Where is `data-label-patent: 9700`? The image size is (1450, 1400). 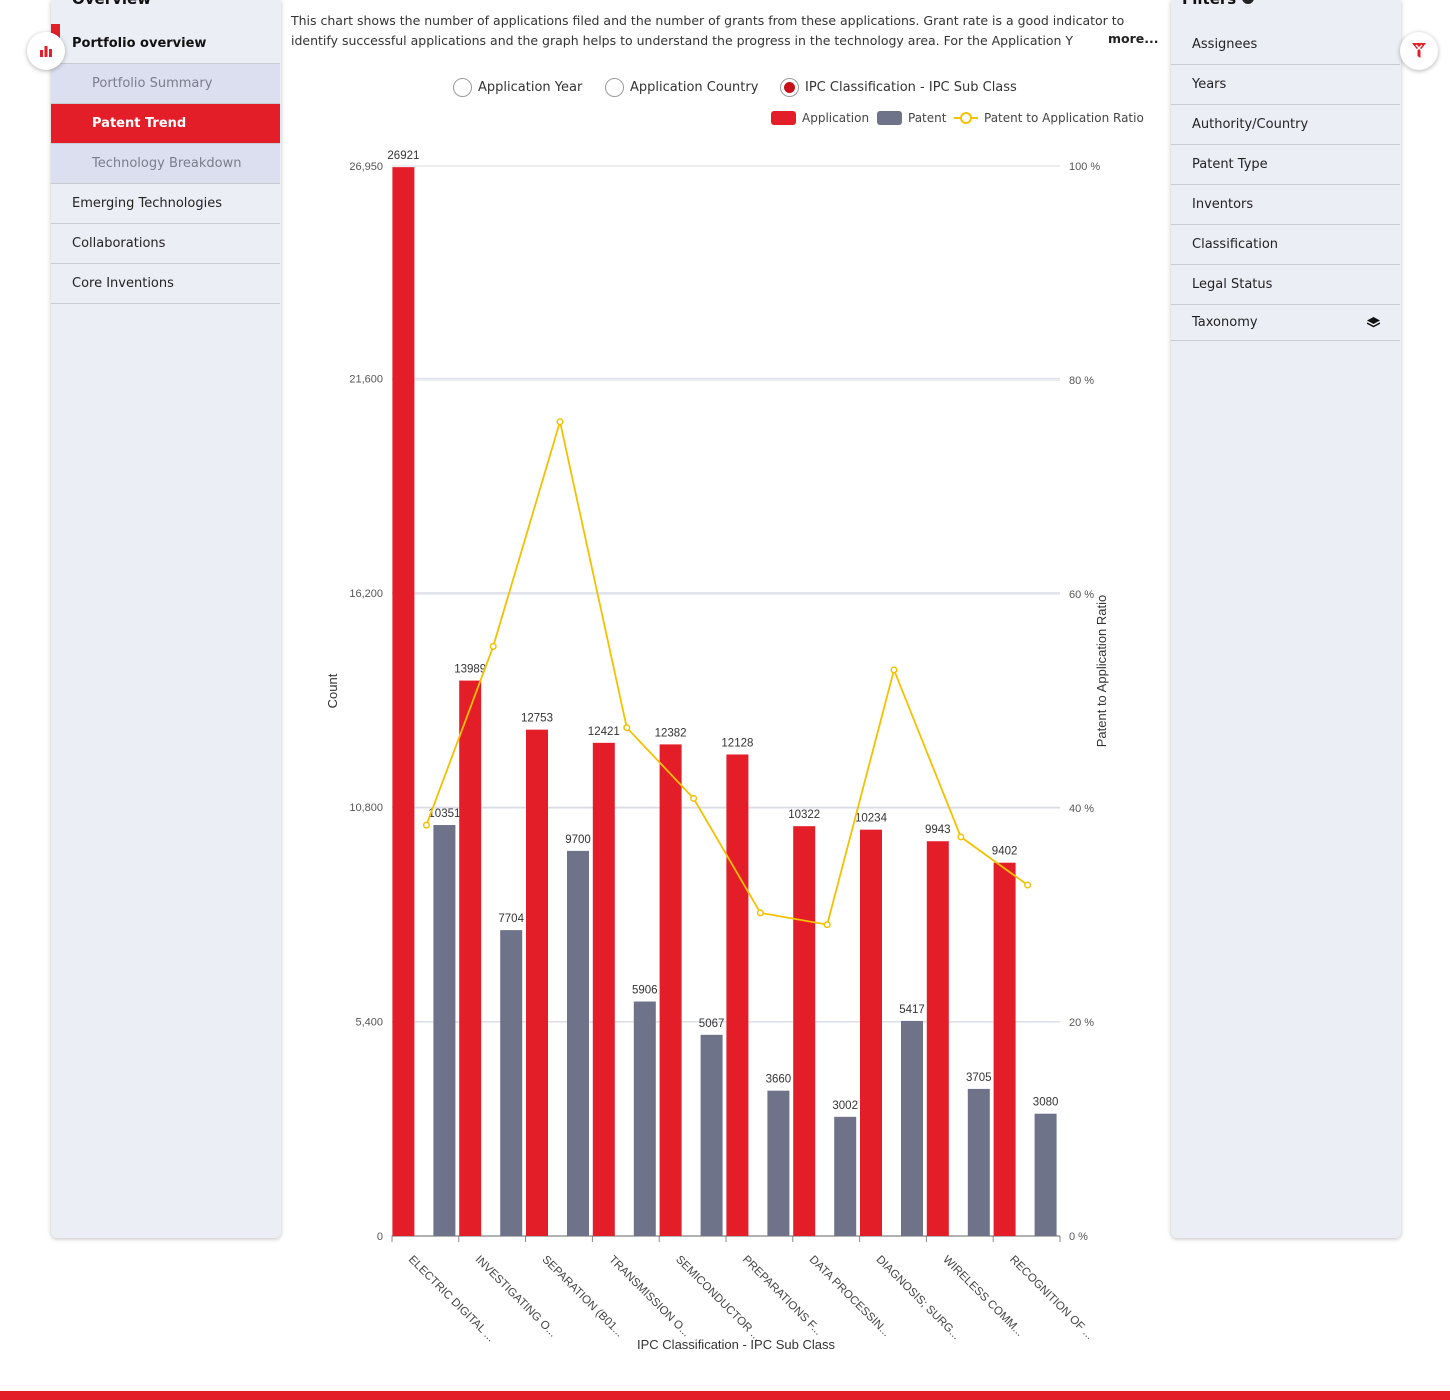
data-label-patent: 9700 is located at coordinates (578, 840).